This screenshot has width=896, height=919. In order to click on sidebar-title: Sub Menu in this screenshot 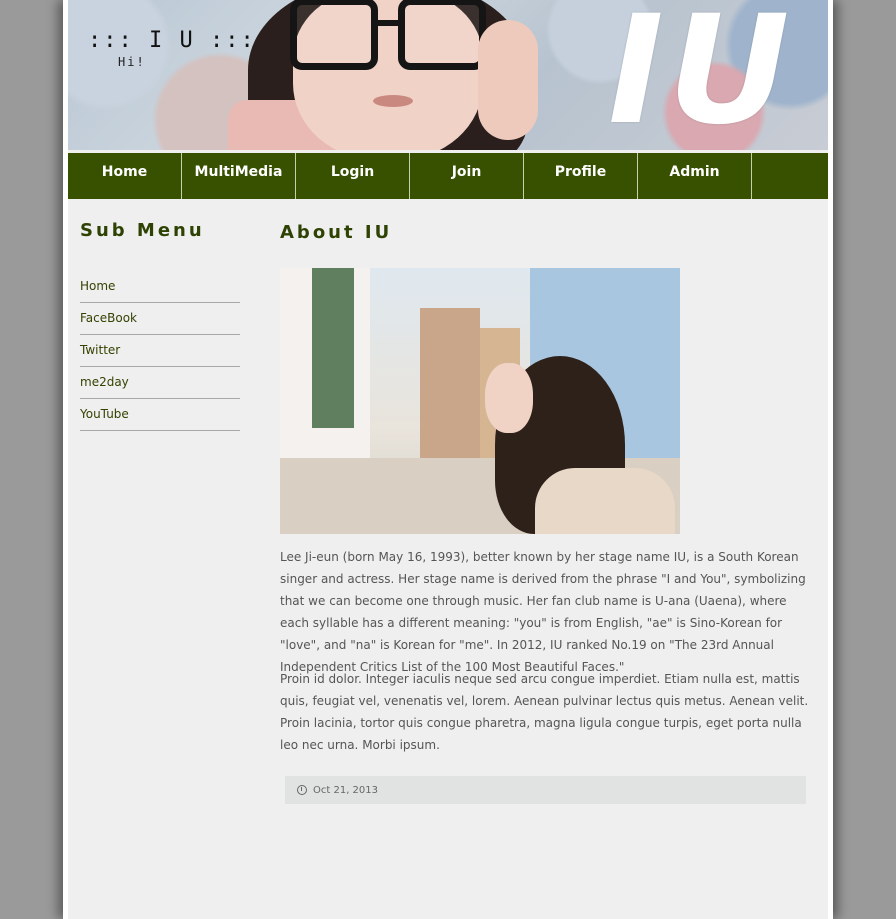, I will do `click(142, 230)`.